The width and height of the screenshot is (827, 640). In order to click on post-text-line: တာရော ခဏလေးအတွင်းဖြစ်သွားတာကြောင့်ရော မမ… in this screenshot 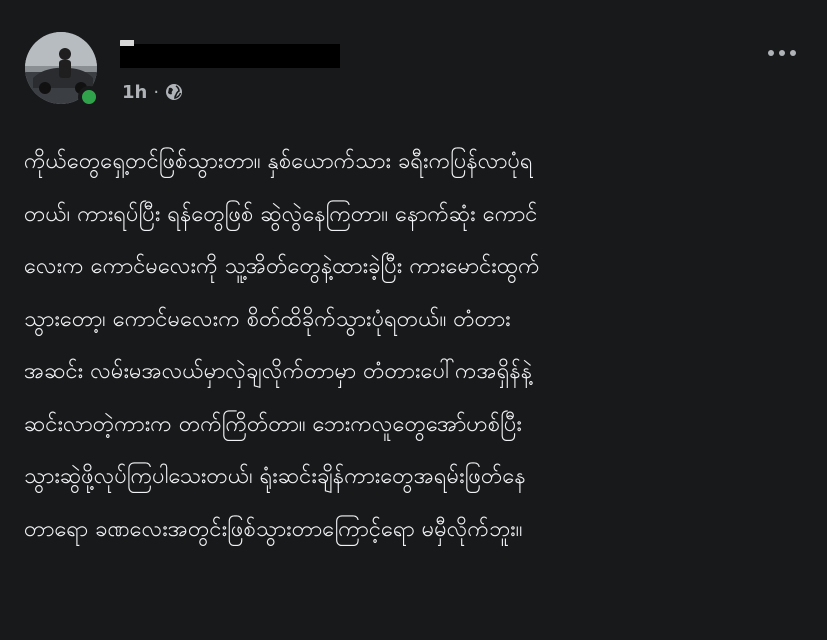, I will do `click(273, 529)`.